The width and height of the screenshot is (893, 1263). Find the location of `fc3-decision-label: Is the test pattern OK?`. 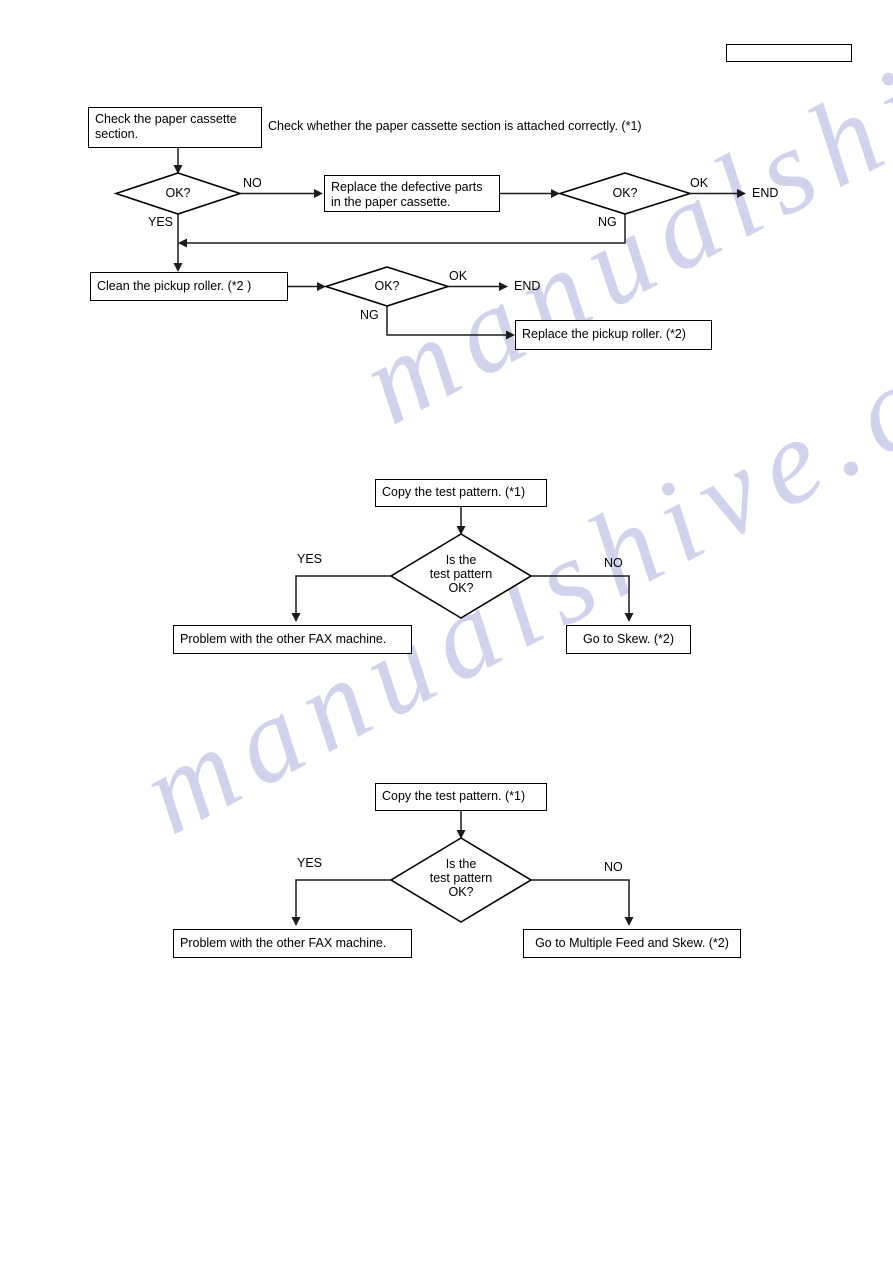

fc3-decision-label: Is the test pattern OK? is located at coordinates (461, 878).